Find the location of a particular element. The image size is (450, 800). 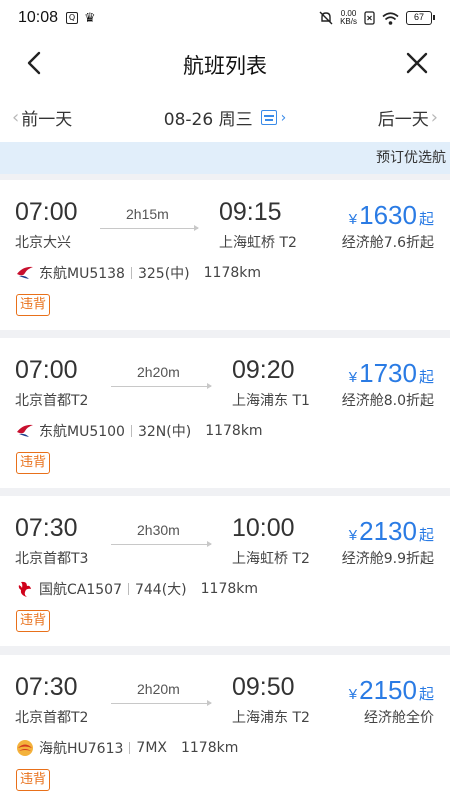

aircraft-type: 744(大) is located at coordinates (160, 590).